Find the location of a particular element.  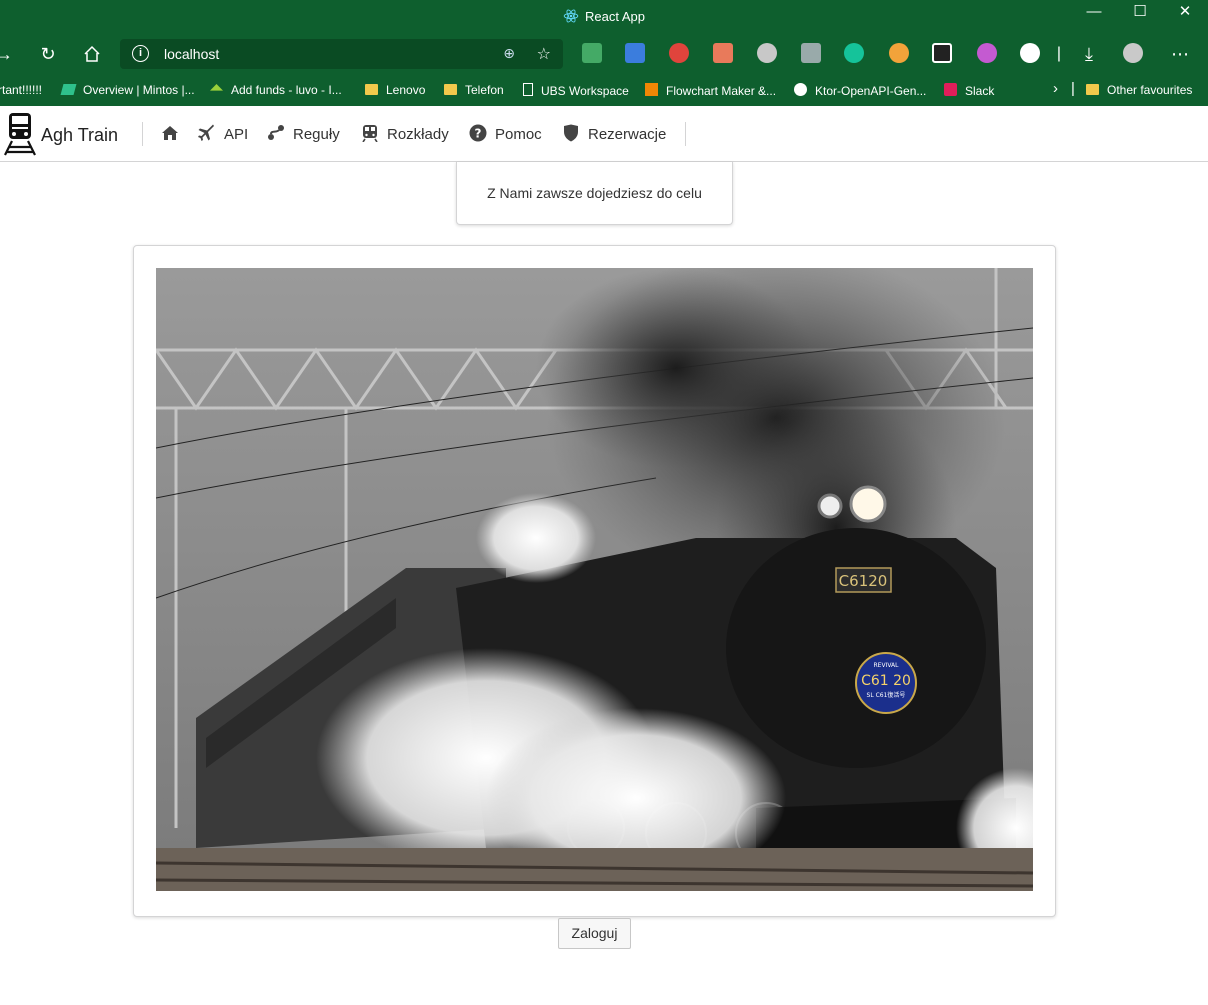

menu-label: Rezerwacje is located at coordinates (627, 134).